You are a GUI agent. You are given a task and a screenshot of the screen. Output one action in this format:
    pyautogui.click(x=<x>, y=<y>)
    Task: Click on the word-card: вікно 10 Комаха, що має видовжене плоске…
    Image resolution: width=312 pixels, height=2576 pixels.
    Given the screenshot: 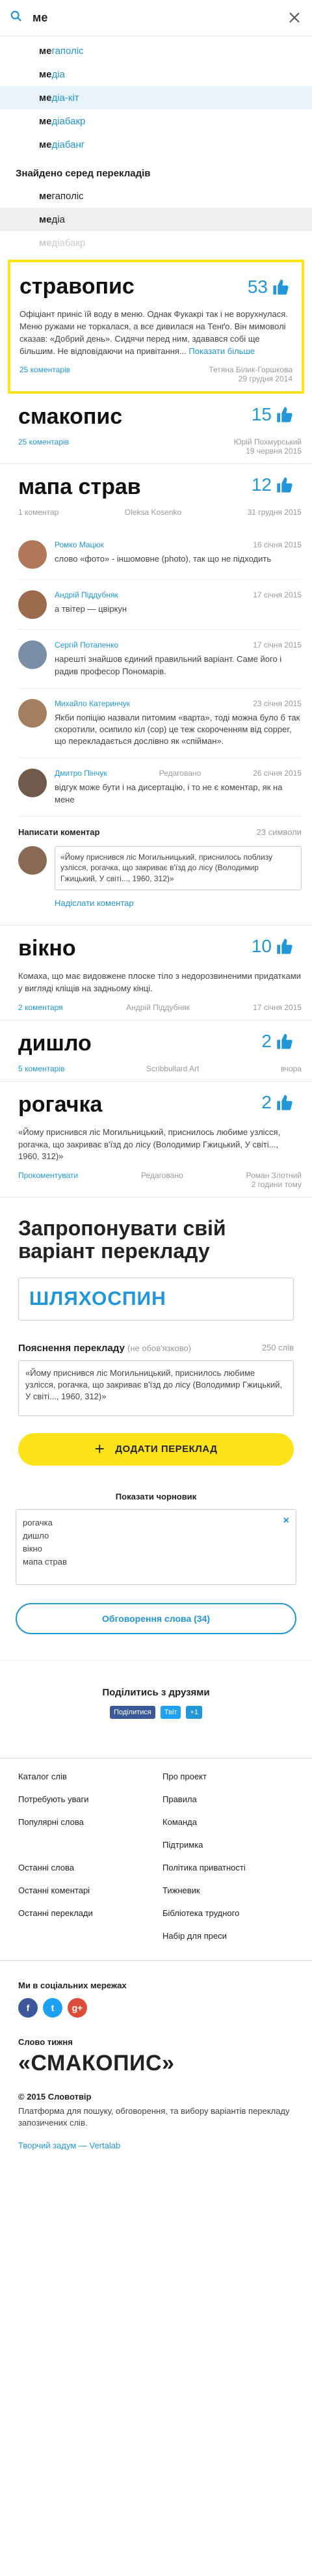 What is the action you would take?
    pyautogui.click(x=156, y=973)
    